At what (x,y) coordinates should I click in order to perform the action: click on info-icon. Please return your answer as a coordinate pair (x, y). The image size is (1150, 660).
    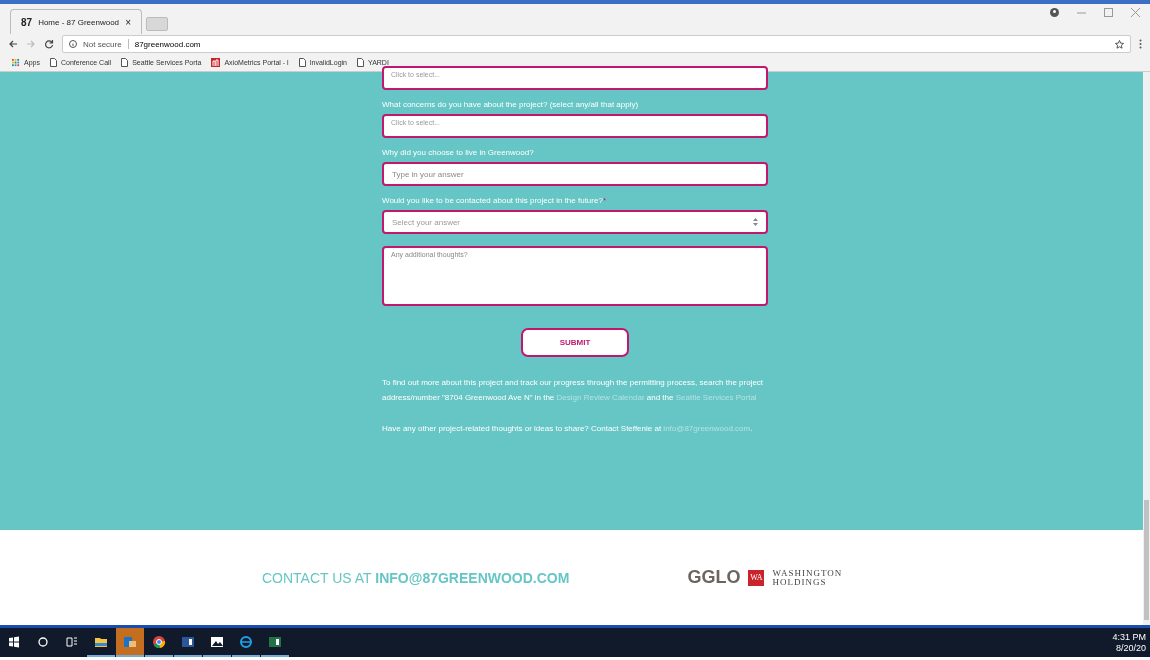
    Looking at the image, I should click on (73, 44).